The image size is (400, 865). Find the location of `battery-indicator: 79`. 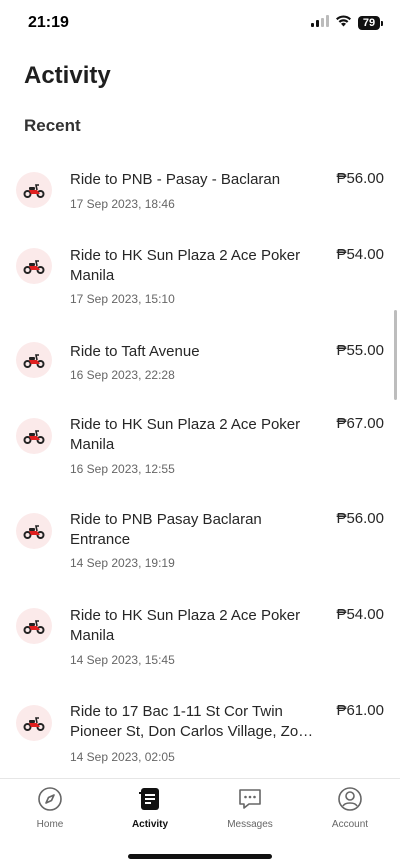

battery-indicator: 79 is located at coordinates (370, 23).